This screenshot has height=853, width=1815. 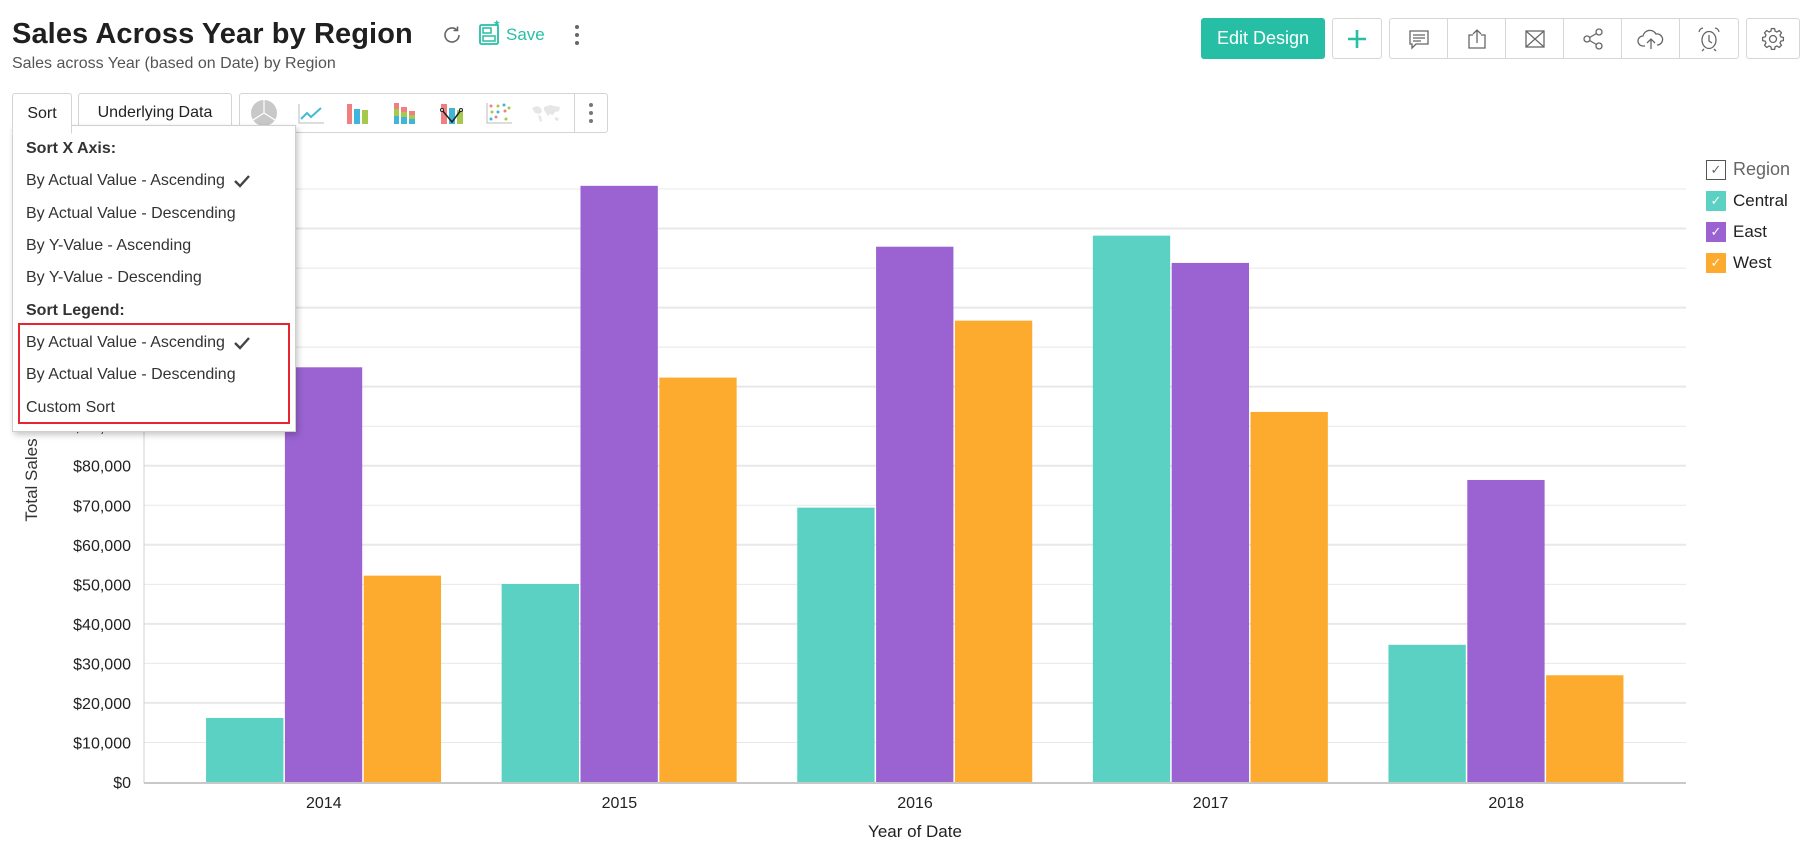 I want to click on sort-x-actual-asc: By Actual Value - Ascending, so click(x=156, y=181).